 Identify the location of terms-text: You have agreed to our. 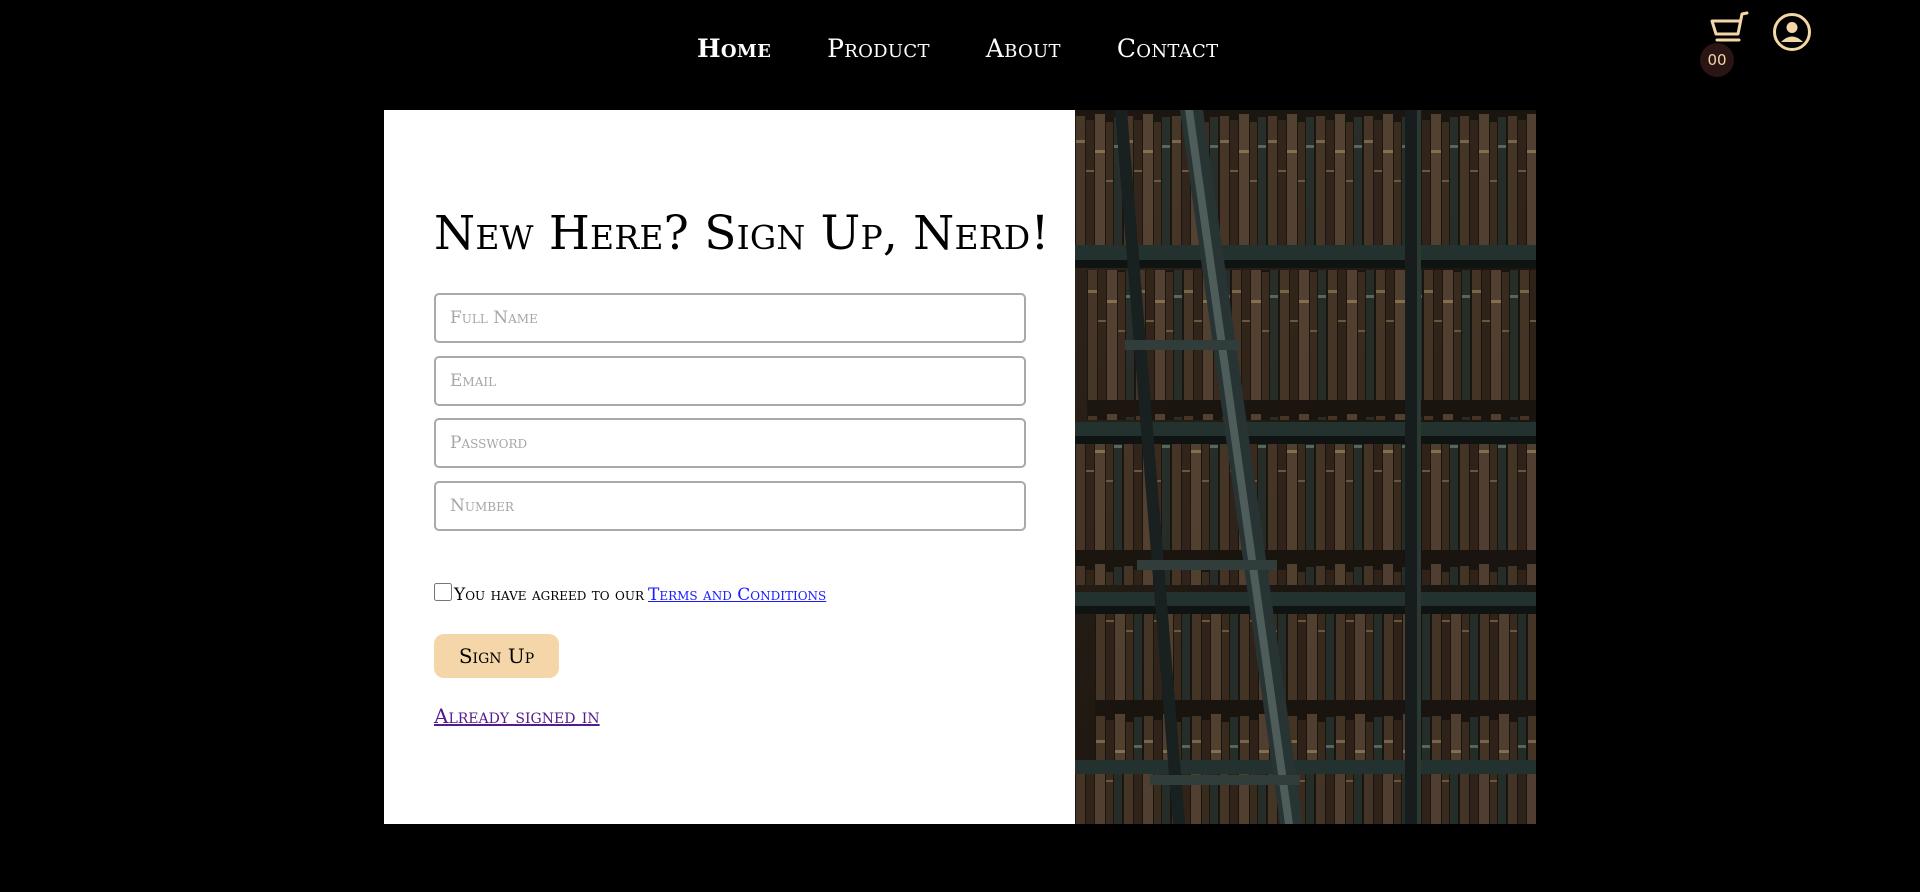
(549, 595).